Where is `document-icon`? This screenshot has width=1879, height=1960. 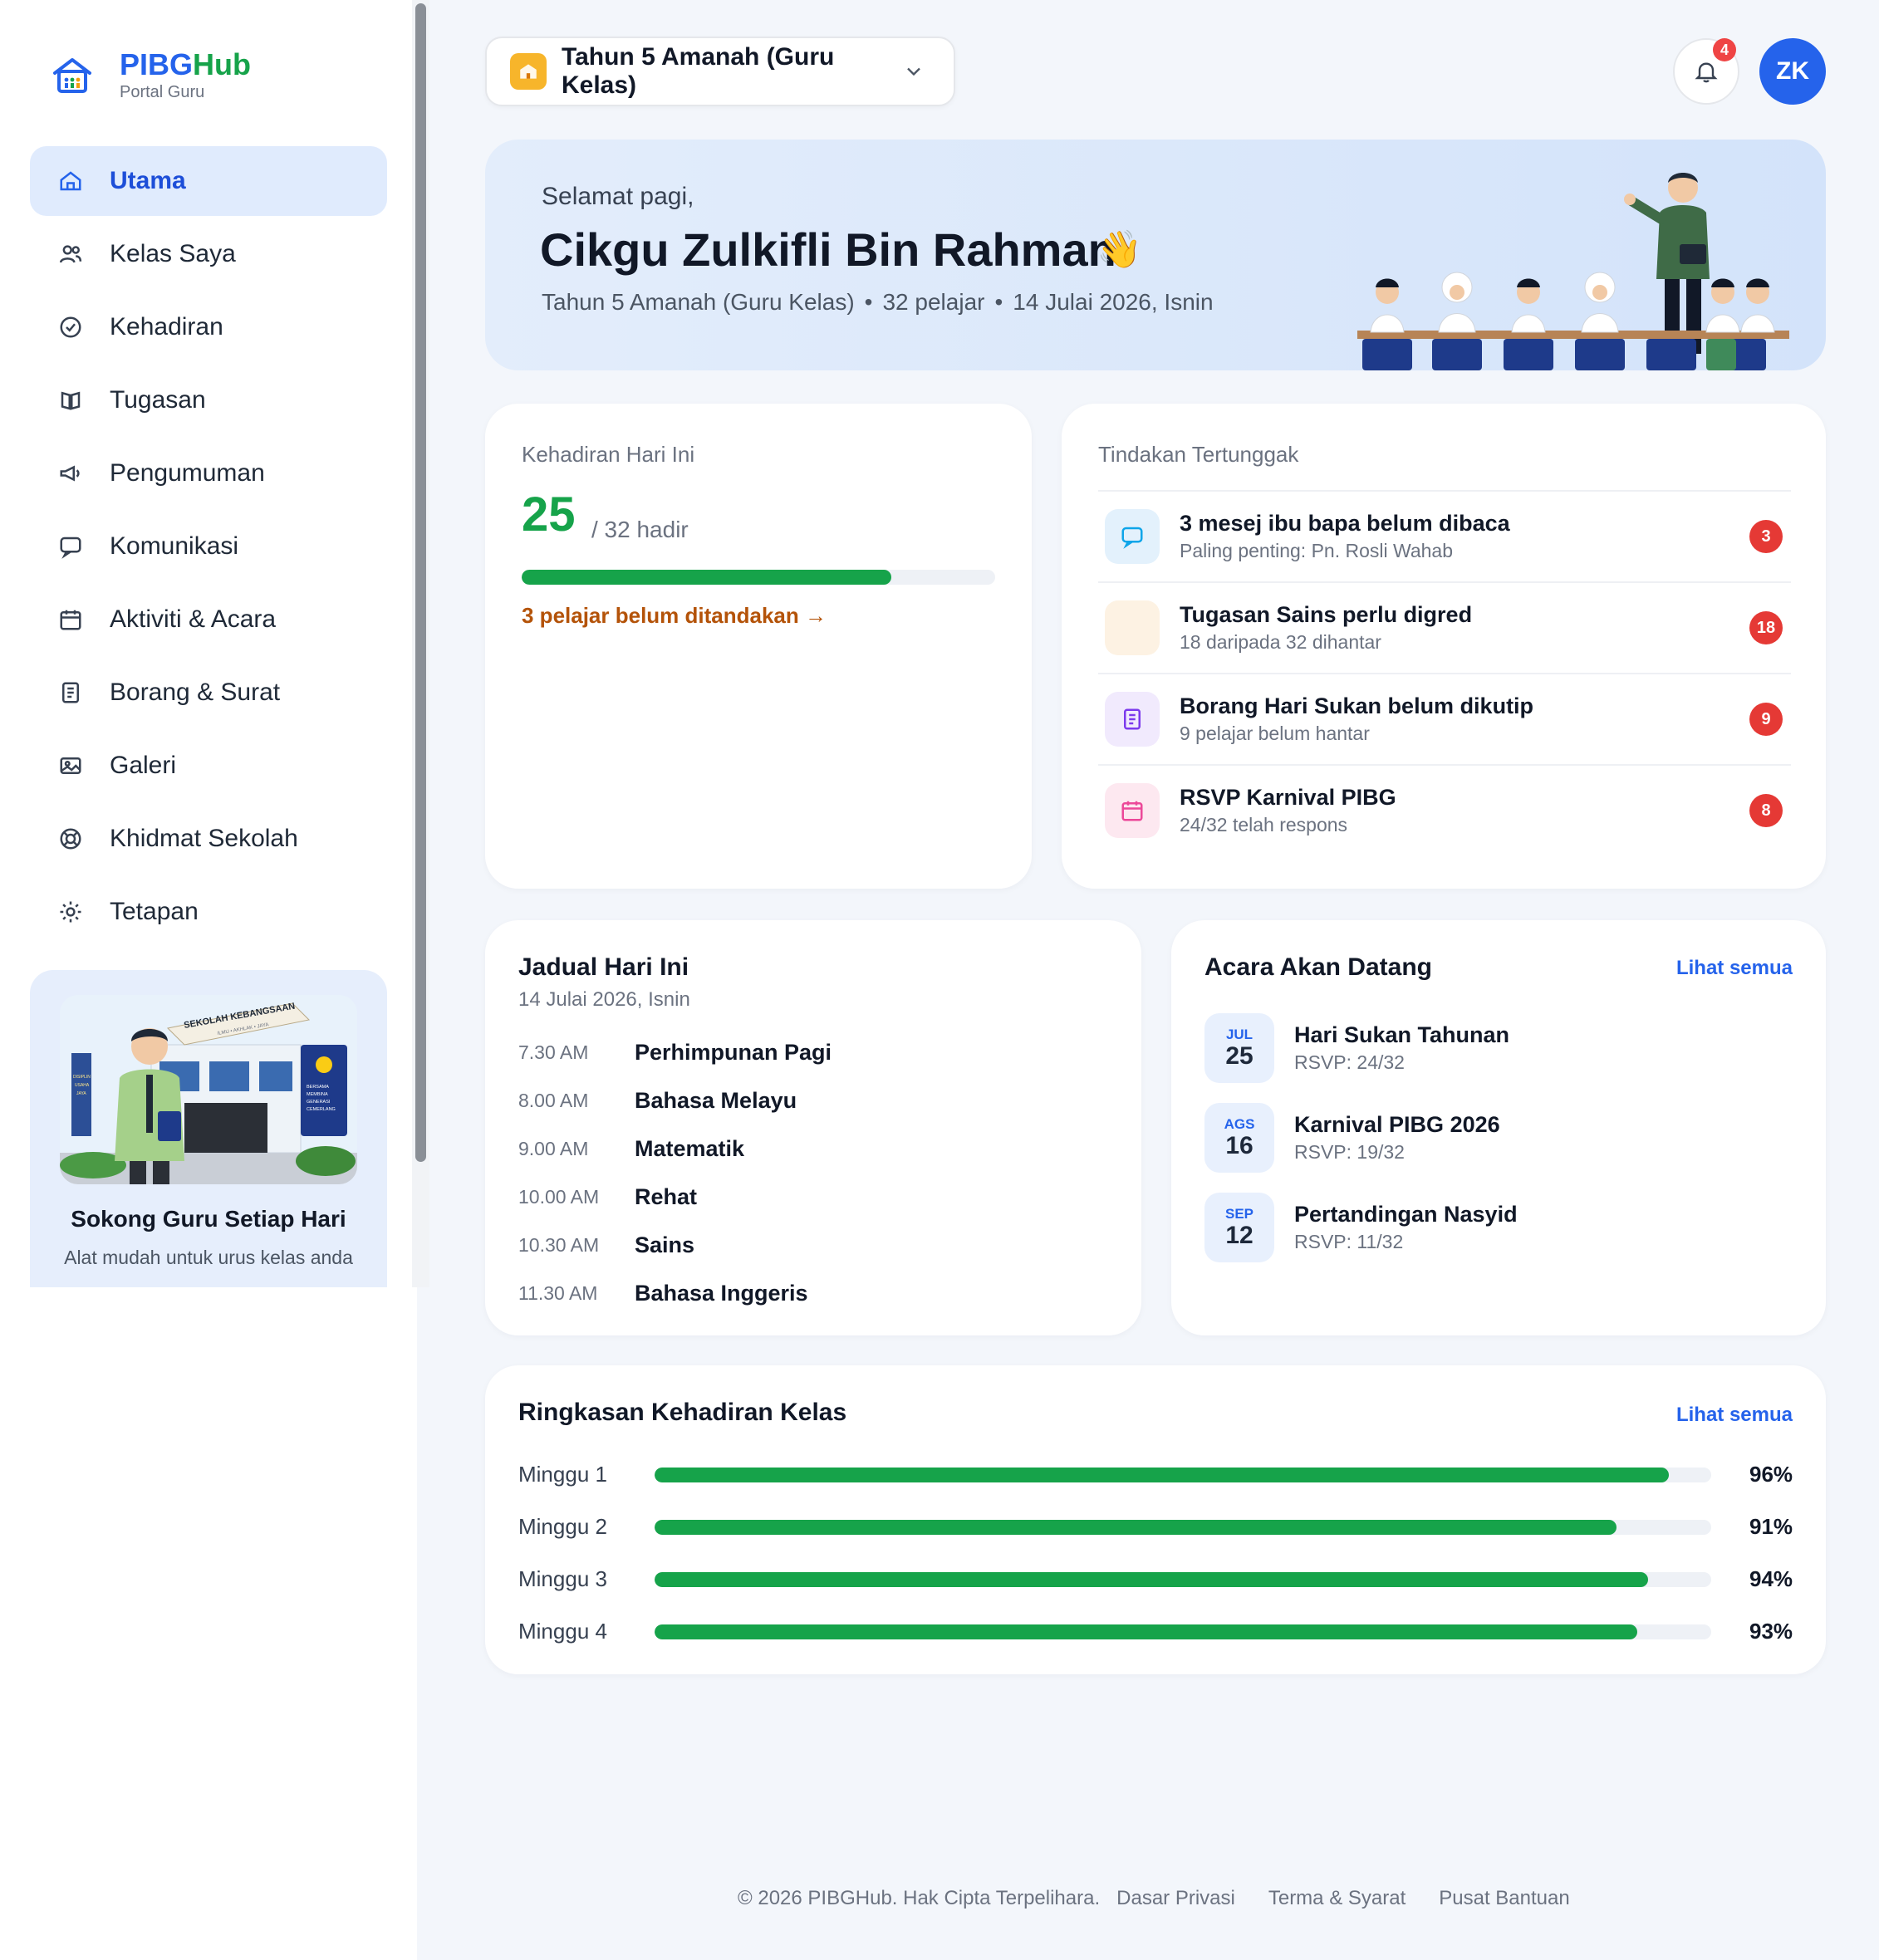
document-icon is located at coordinates (1132, 719).